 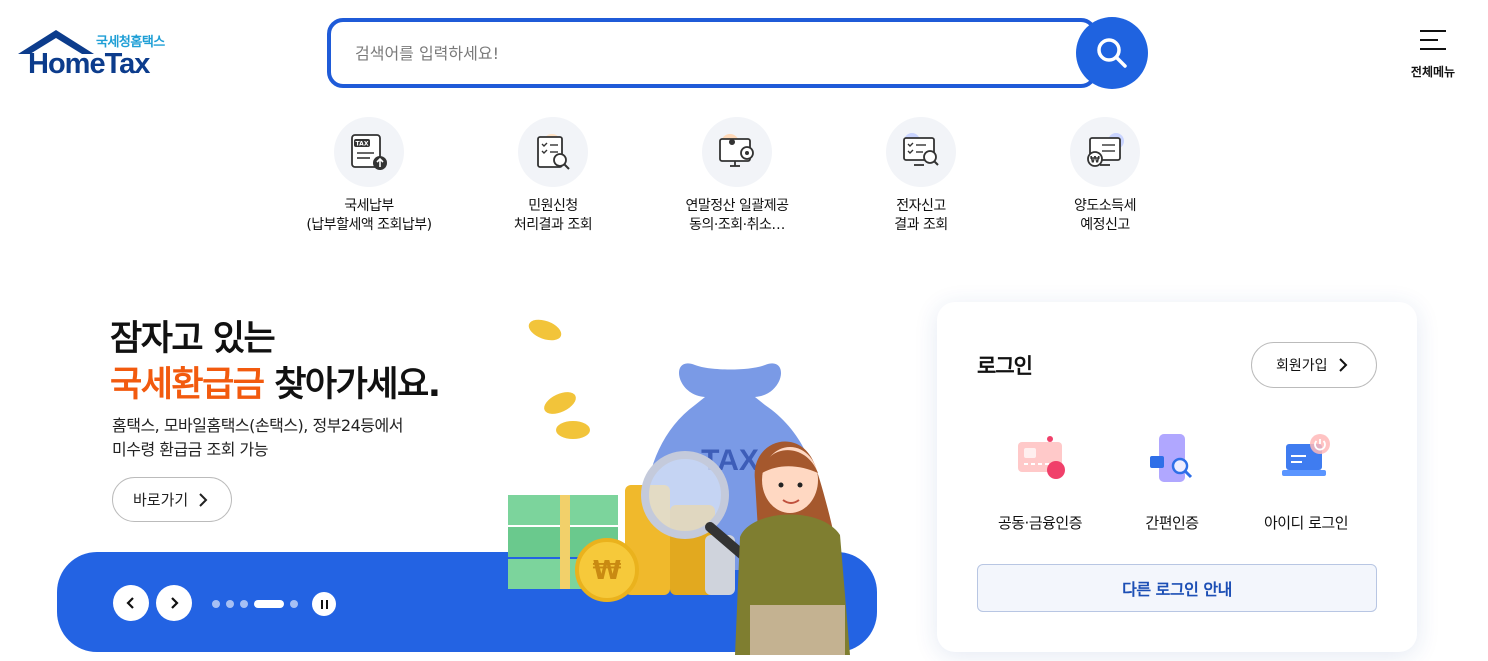 What do you see at coordinates (1302, 366) in the screenshot?
I see `sign-up-label: 회원가입` at bounding box center [1302, 366].